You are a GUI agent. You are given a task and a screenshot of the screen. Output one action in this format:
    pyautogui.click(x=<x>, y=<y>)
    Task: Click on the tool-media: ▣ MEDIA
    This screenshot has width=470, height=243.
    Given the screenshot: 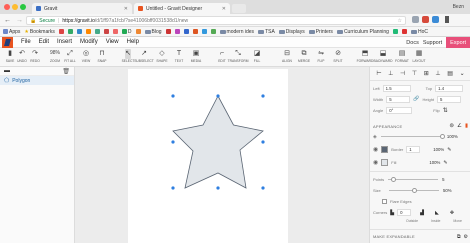 What is the action you would take?
    pyautogui.click(x=196, y=56)
    